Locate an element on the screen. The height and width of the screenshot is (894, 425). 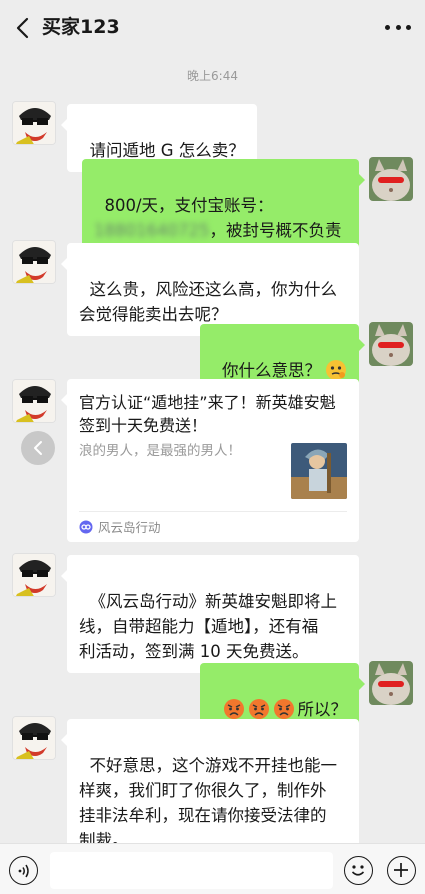
input-bar is located at coordinates (212, 868).